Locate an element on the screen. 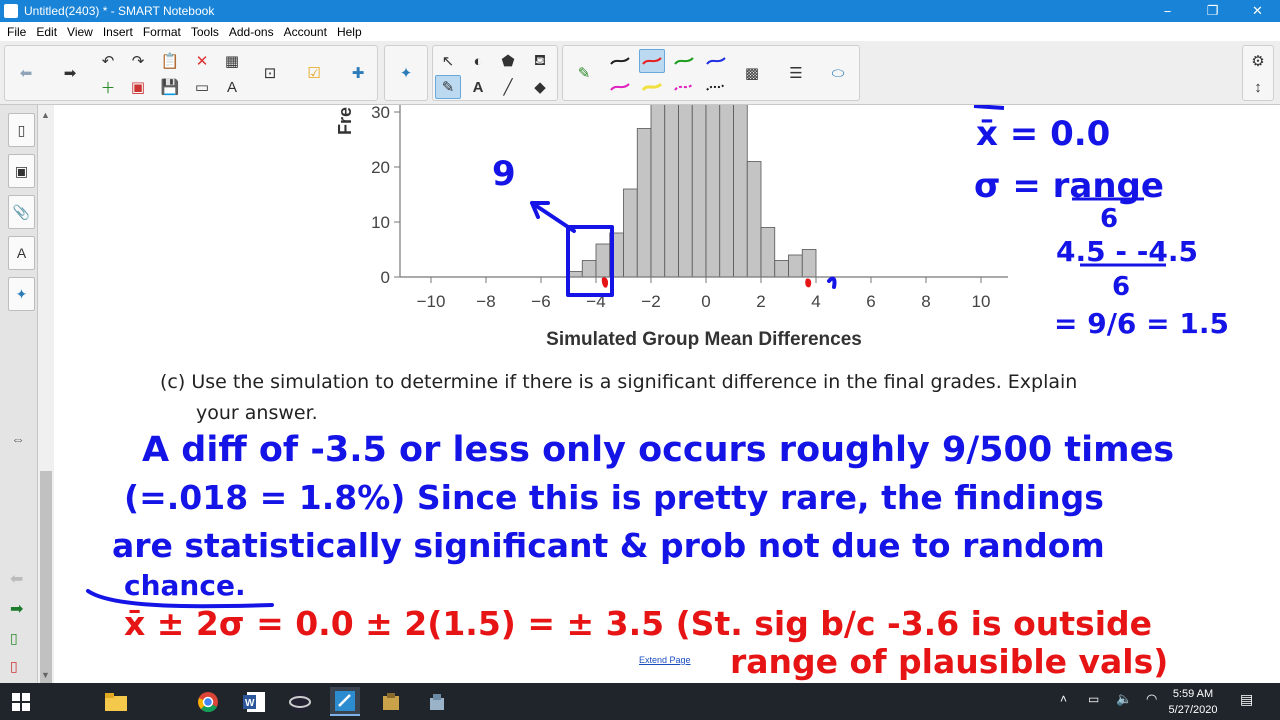 This screenshot has height=720, width=1280. line-thickness-icon: ☰ is located at coordinates (796, 73).